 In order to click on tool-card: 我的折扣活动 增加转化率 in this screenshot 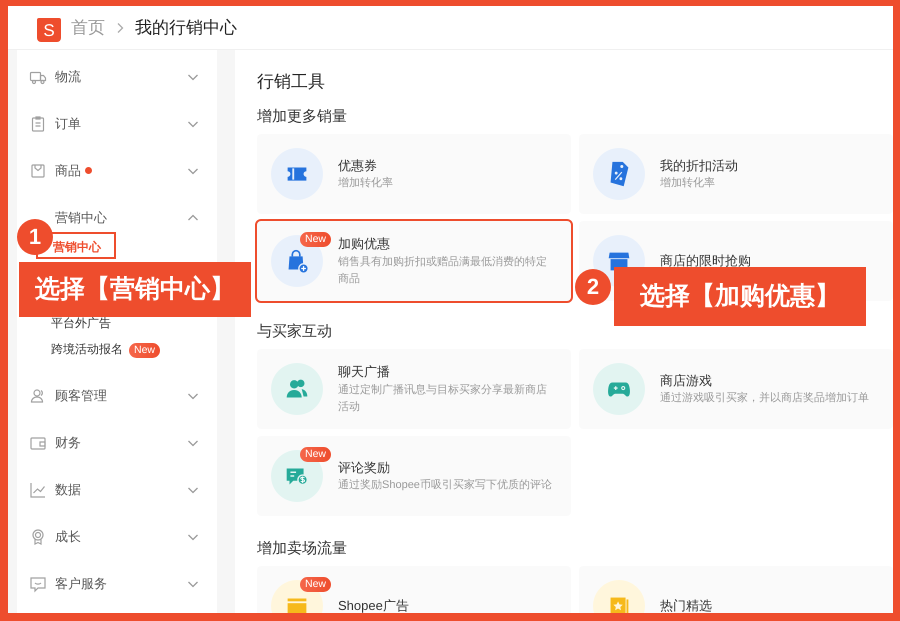, I will do `click(736, 174)`.